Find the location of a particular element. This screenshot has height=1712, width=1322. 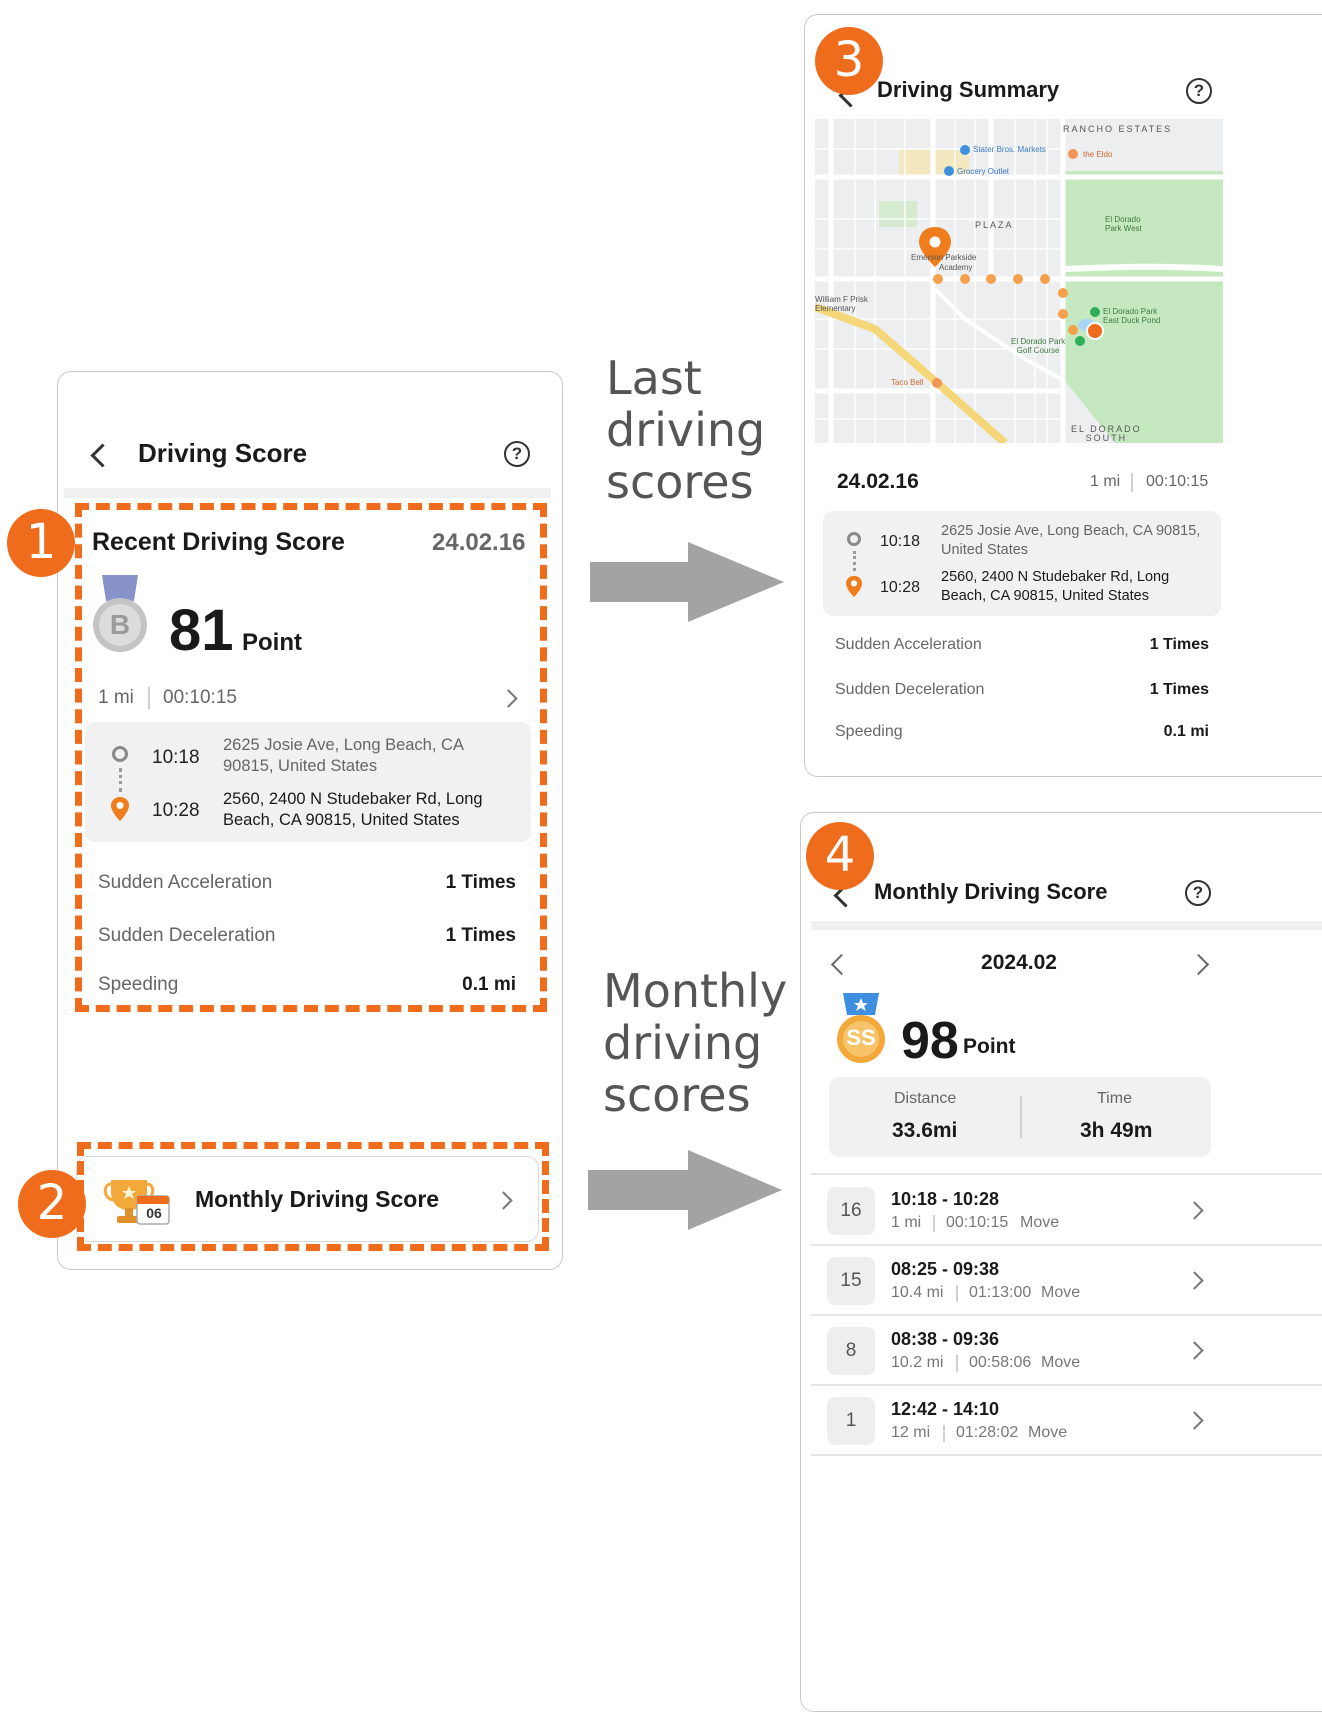

score-unit: Point is located at coordinates (989, 1046).